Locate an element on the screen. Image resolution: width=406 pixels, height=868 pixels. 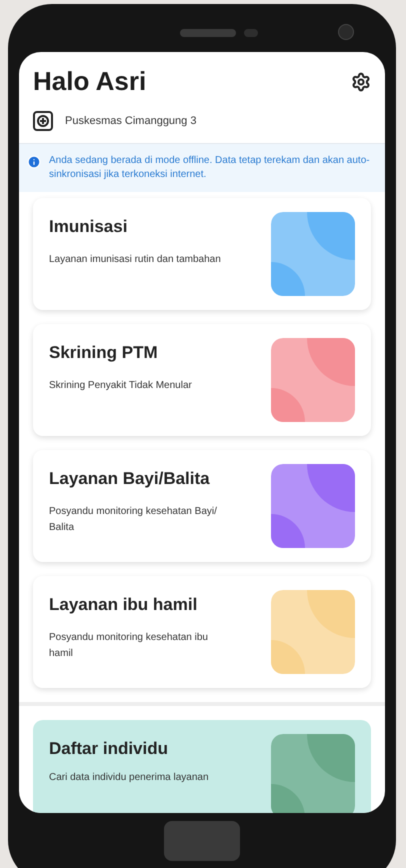
service-title: Imunisasi is located at coordinates (88, 227).